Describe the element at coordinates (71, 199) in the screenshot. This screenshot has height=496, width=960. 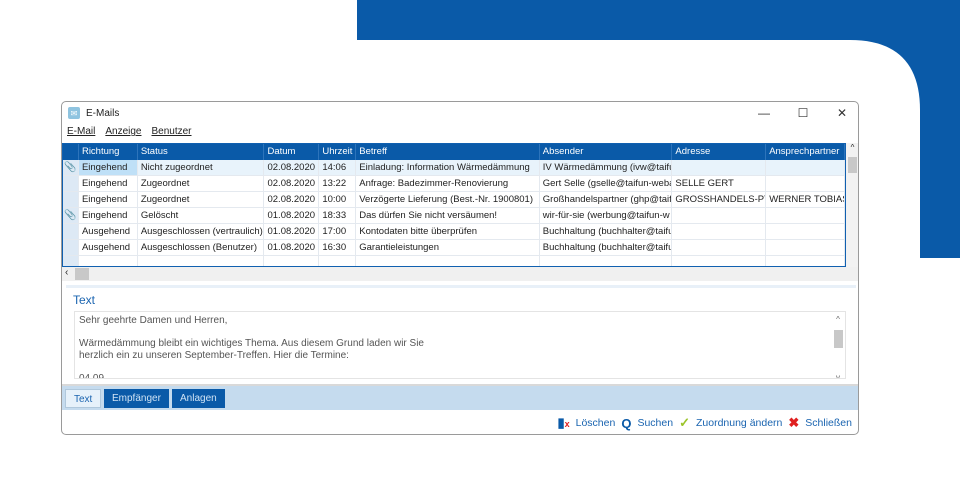
I see `attachment-cell` at that location.